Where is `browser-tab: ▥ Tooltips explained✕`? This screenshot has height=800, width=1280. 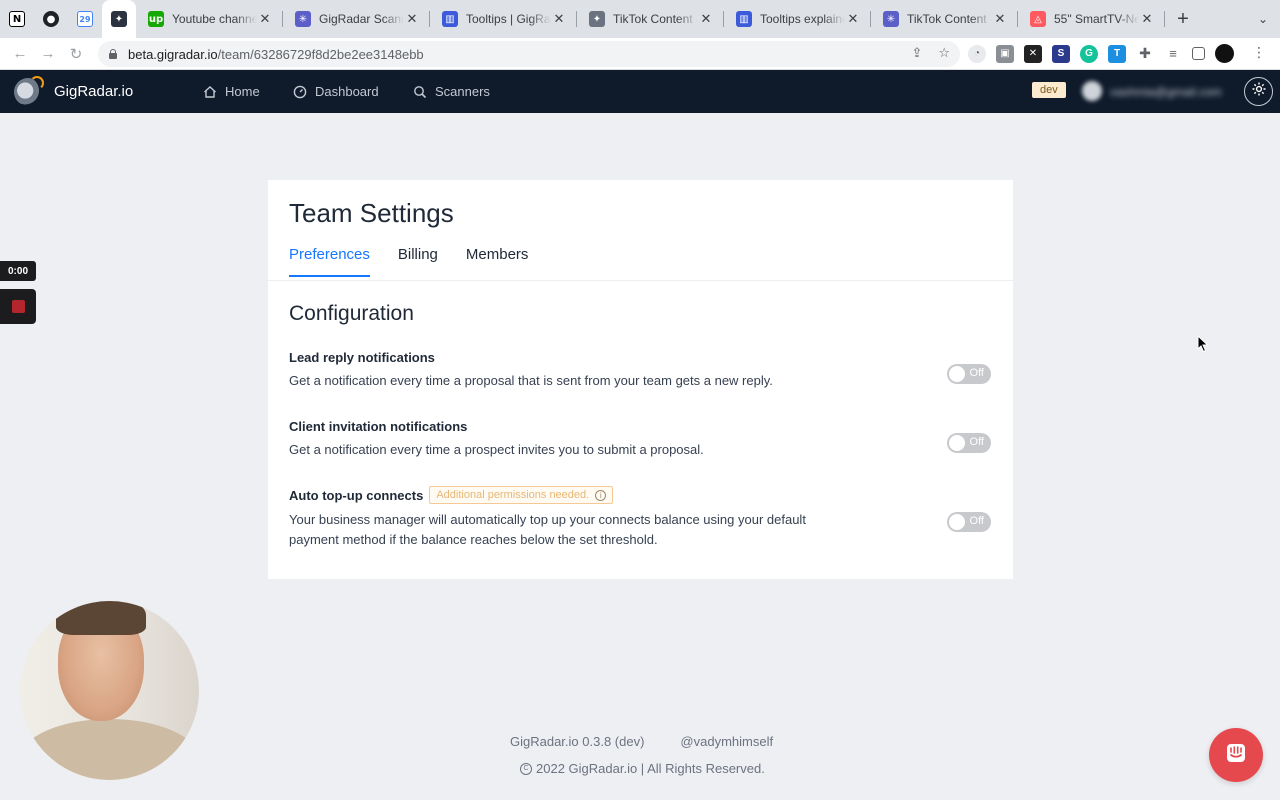
browser-tab: ▥ Tooltips explained✕ is located at coordinates (797, 19).